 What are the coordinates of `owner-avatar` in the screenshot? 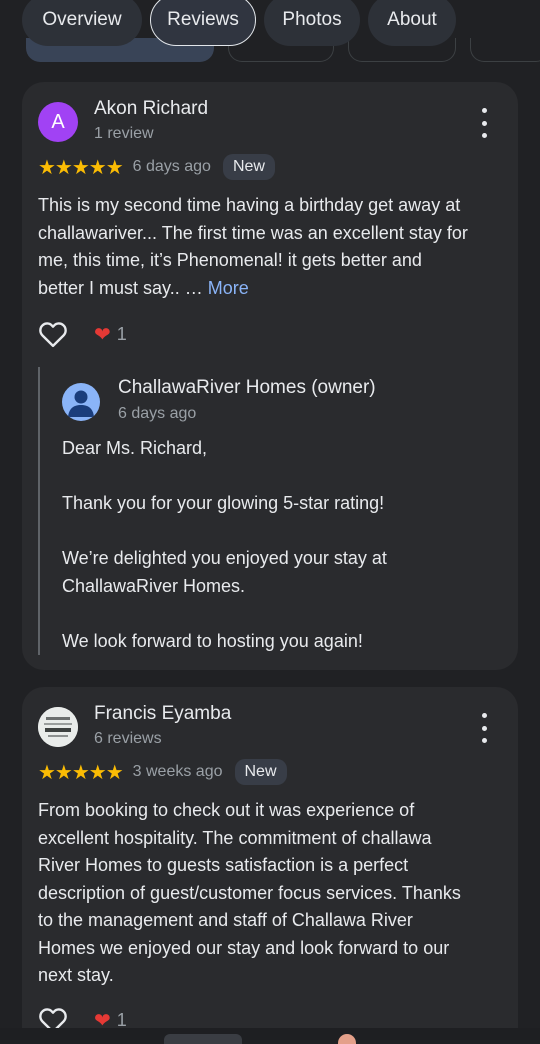 It's located at (81, 402).